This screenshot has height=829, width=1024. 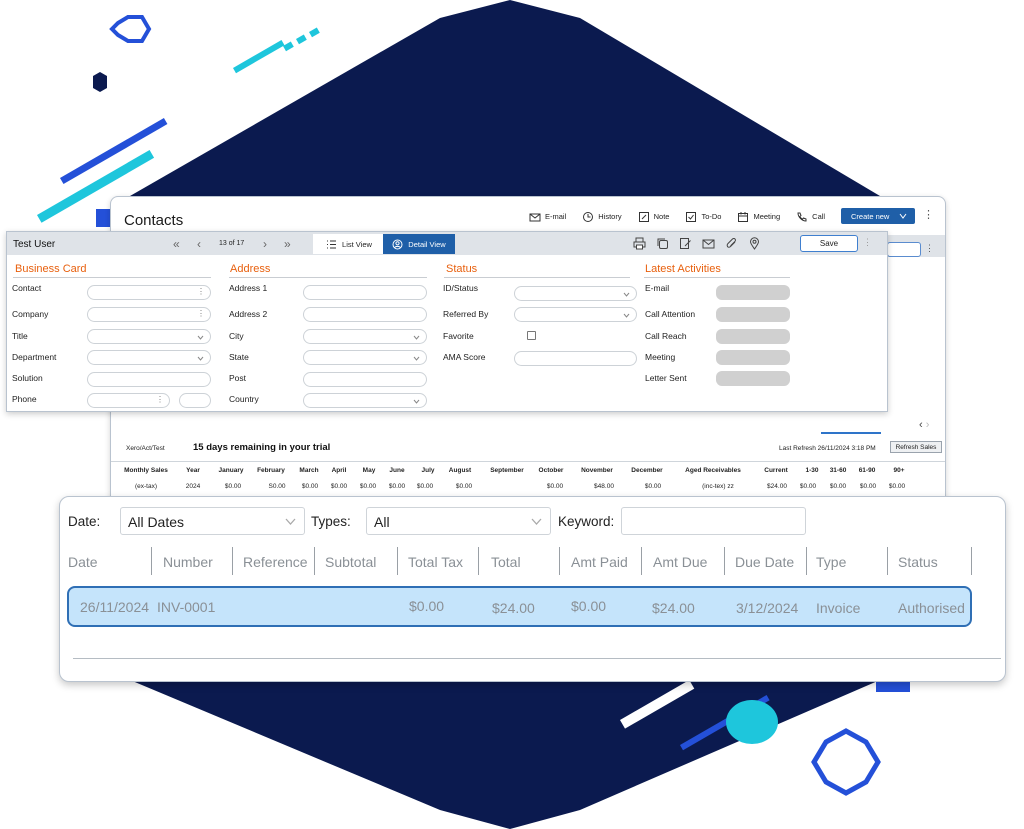 I want to click on copy-icon, so click(x=662, y=243).